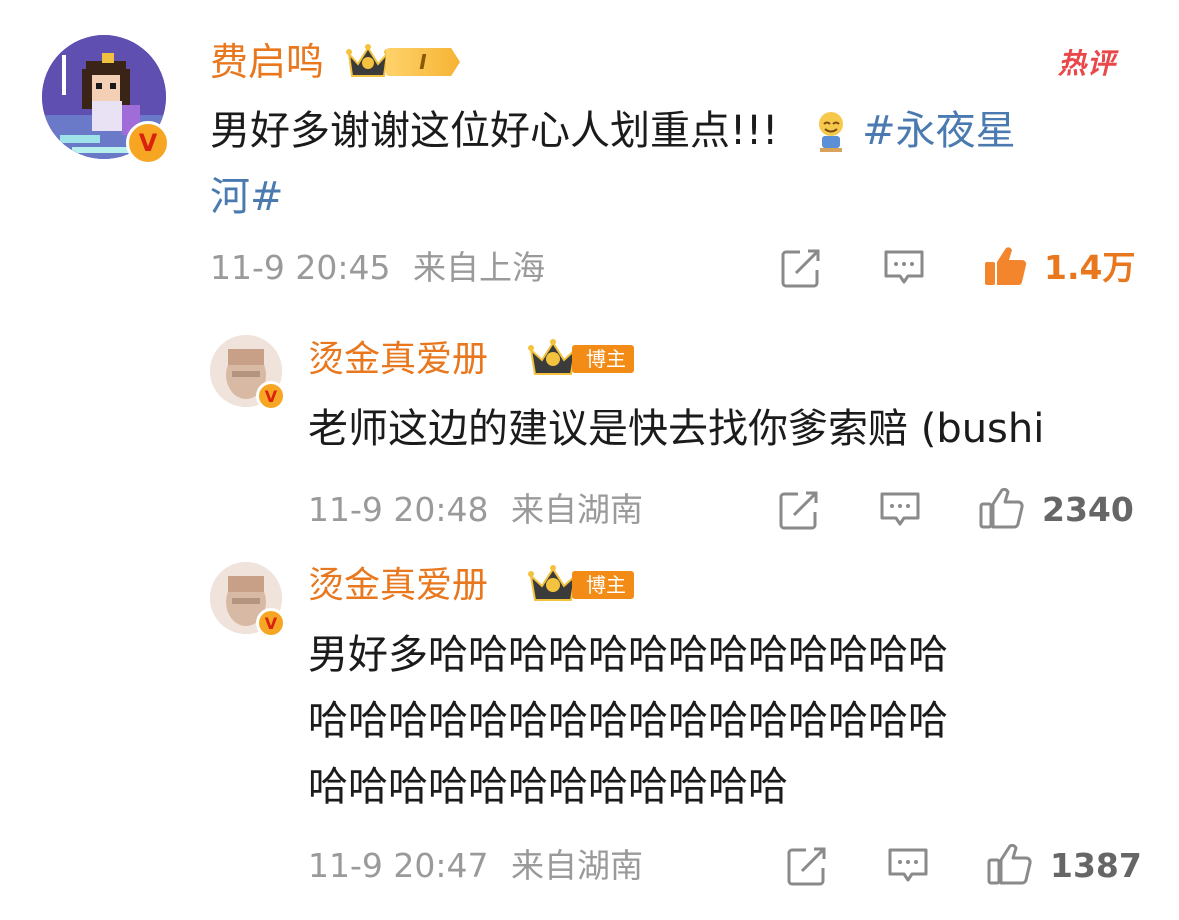  I want to click on hot-comment-label: 热评, so click(1087, 63).